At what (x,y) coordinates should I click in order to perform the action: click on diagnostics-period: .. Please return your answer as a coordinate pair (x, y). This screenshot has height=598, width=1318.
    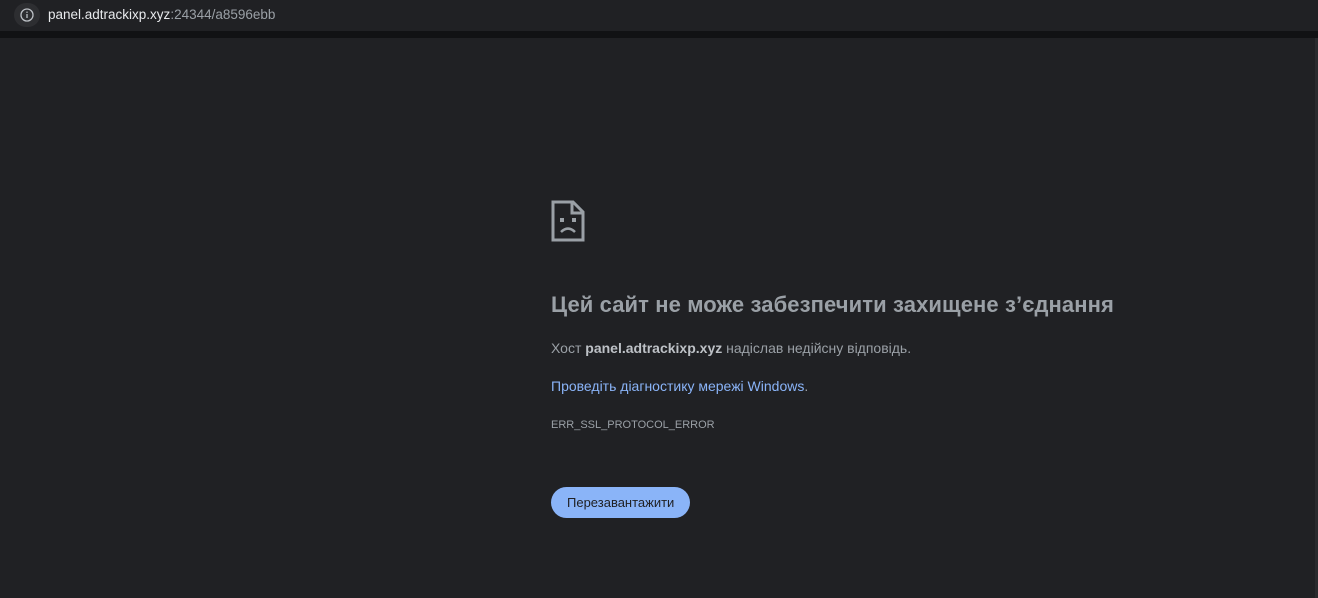
    Looking at the image, I should click on (806, 386).